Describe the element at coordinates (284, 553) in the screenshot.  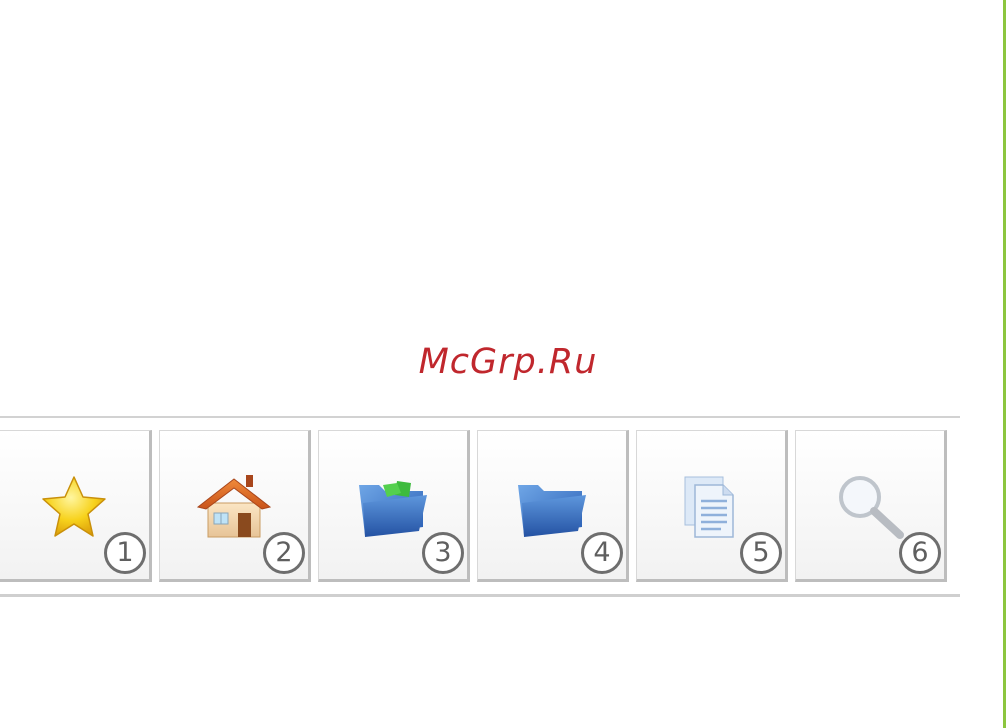
I see `shortcut-number-badge: 2` at that location.